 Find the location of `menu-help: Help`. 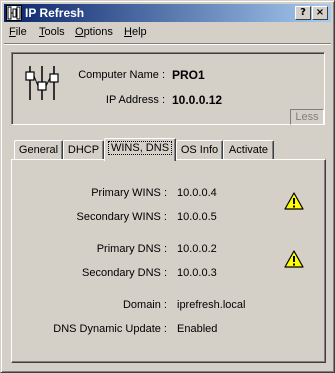

menu-help: Help is located at coordinates (135, 32).